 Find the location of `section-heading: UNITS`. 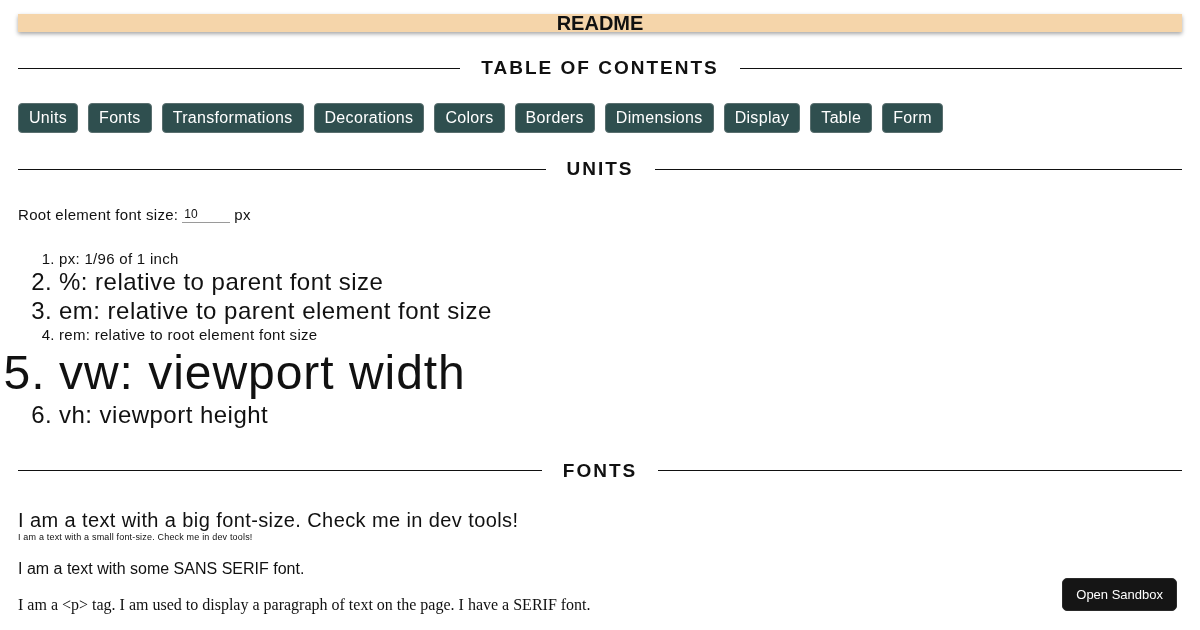

section-heading: UNITS is located at coordinates (600, 169).